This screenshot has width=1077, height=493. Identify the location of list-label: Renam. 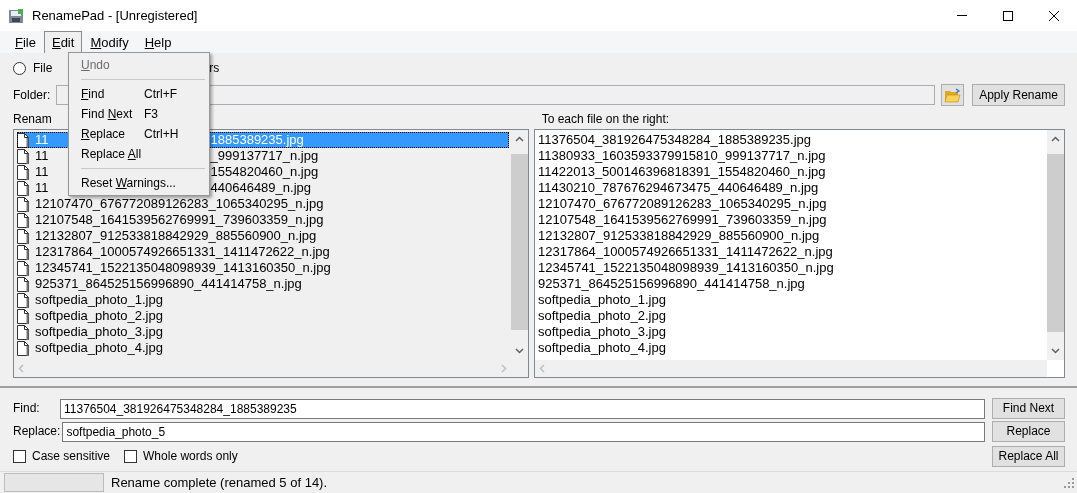
(32, 118).